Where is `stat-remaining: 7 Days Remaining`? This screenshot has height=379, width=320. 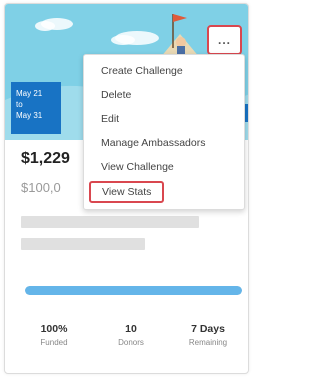 stat-remaining: 7 Days Remaining is located at coordinates (208, 336).